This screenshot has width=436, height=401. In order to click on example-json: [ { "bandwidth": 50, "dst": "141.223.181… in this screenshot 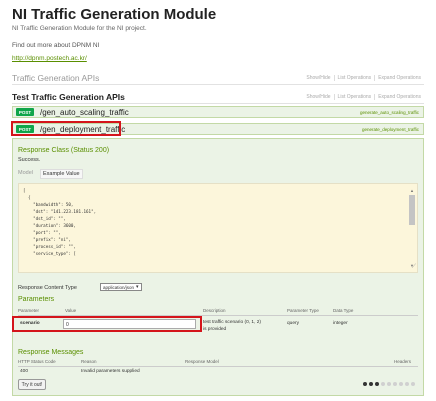, I will do `click(60, 222)`.